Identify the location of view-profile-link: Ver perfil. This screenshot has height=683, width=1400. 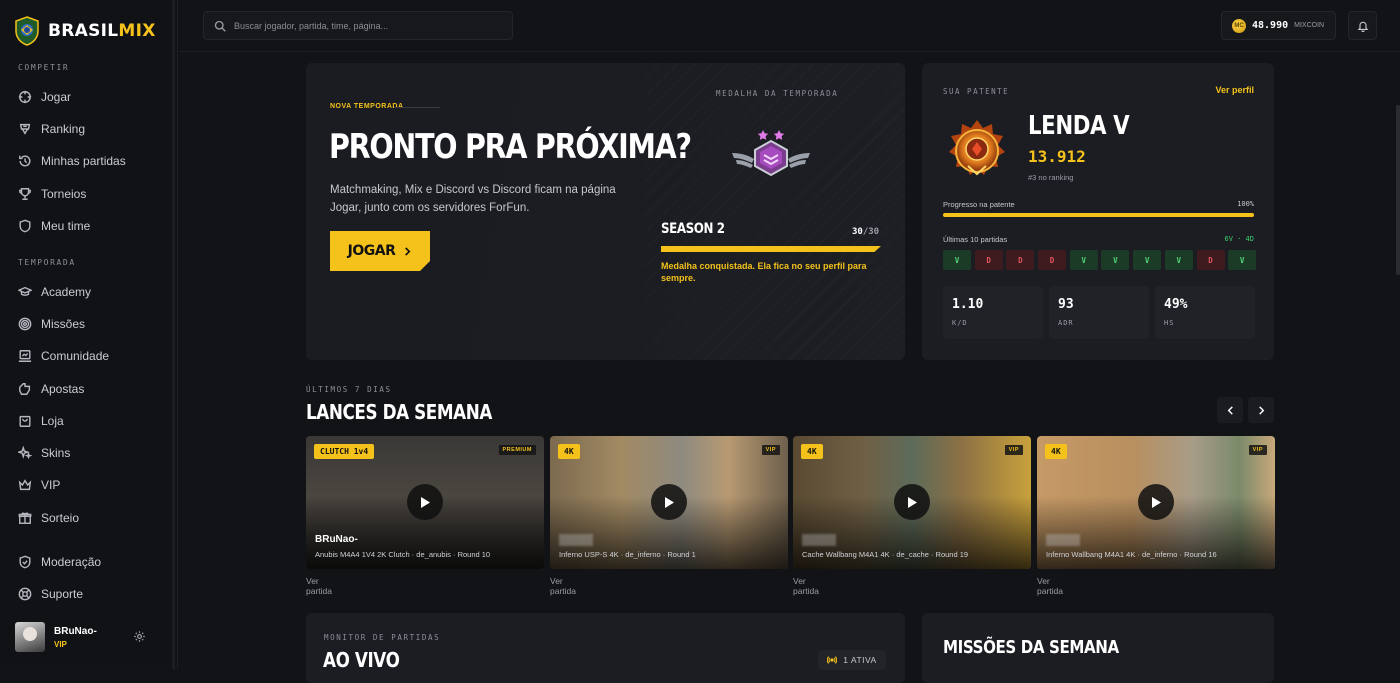
(1234, 90).